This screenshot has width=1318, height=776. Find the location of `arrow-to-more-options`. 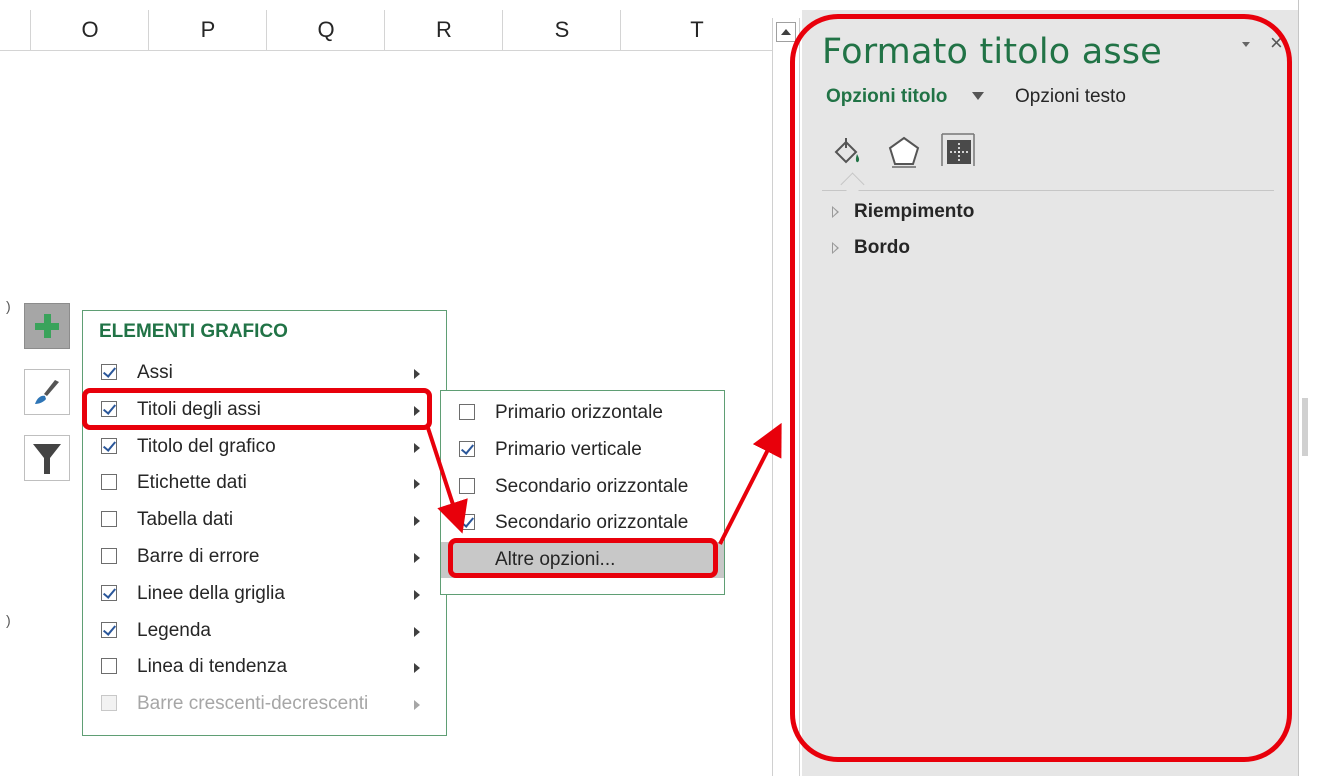

arrow-to-more-options is located at coordinates (447, 480).